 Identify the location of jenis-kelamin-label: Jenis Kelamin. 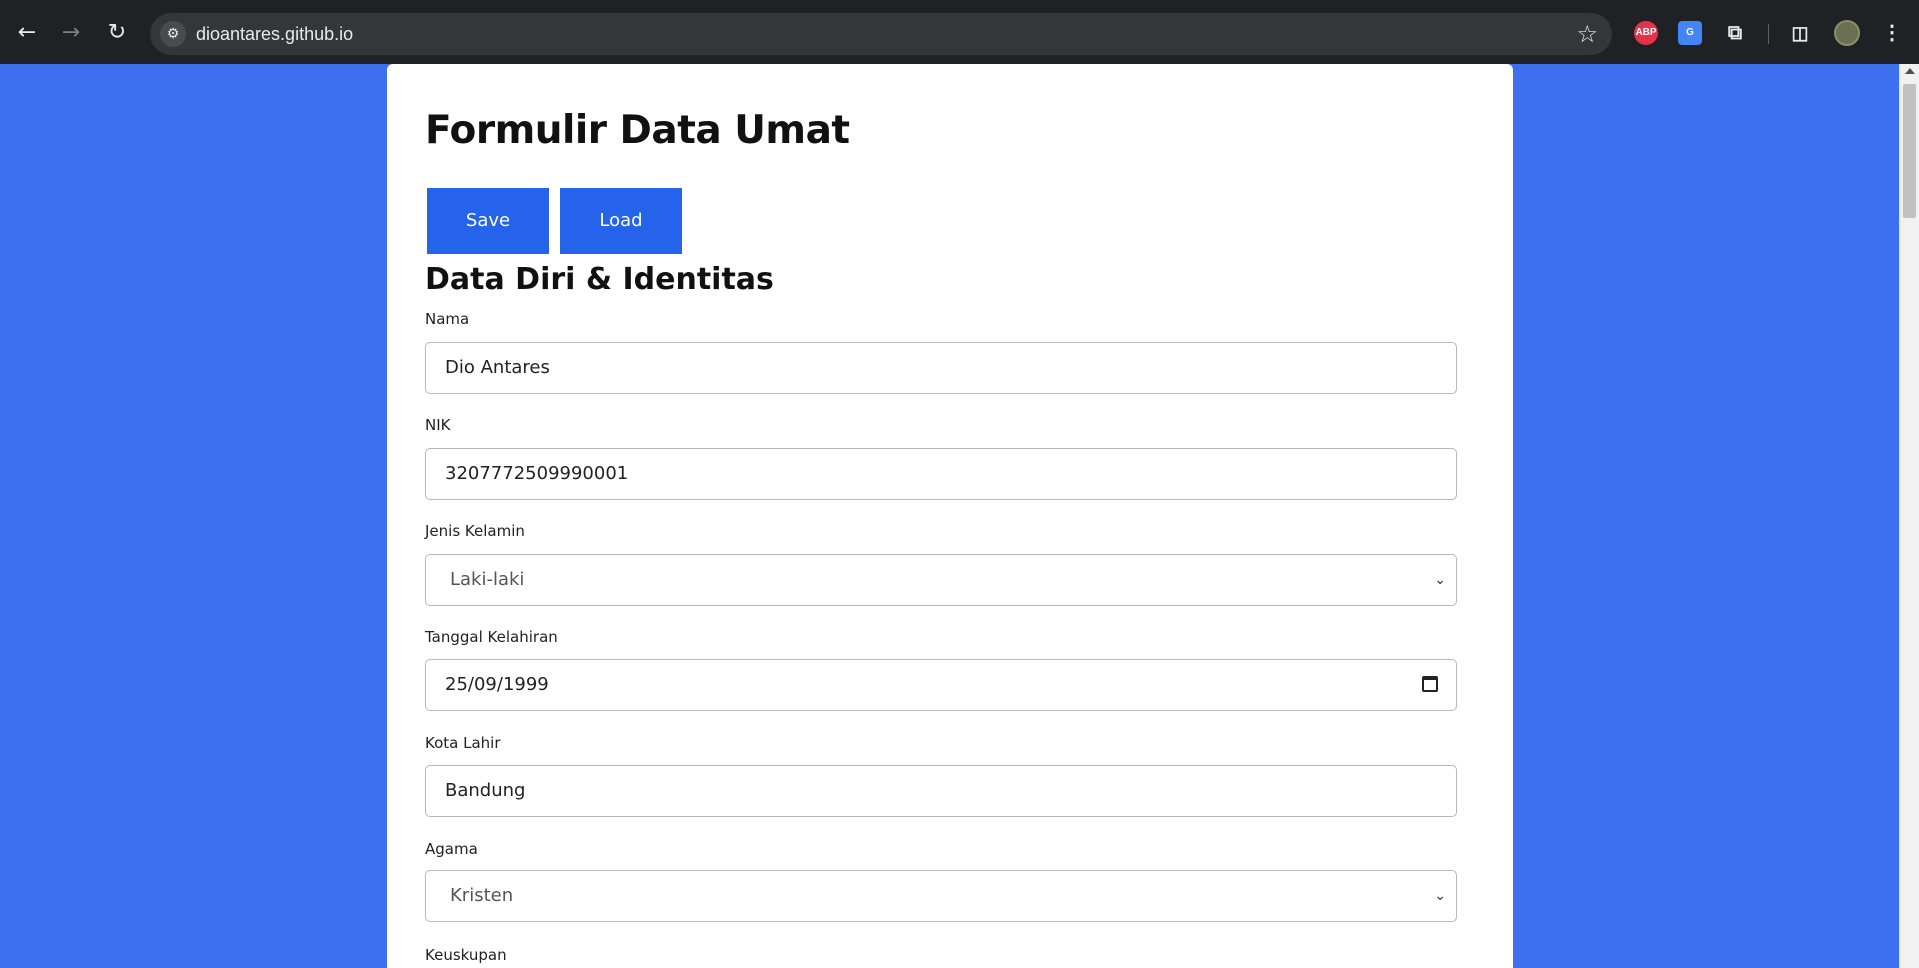
(475, 531).